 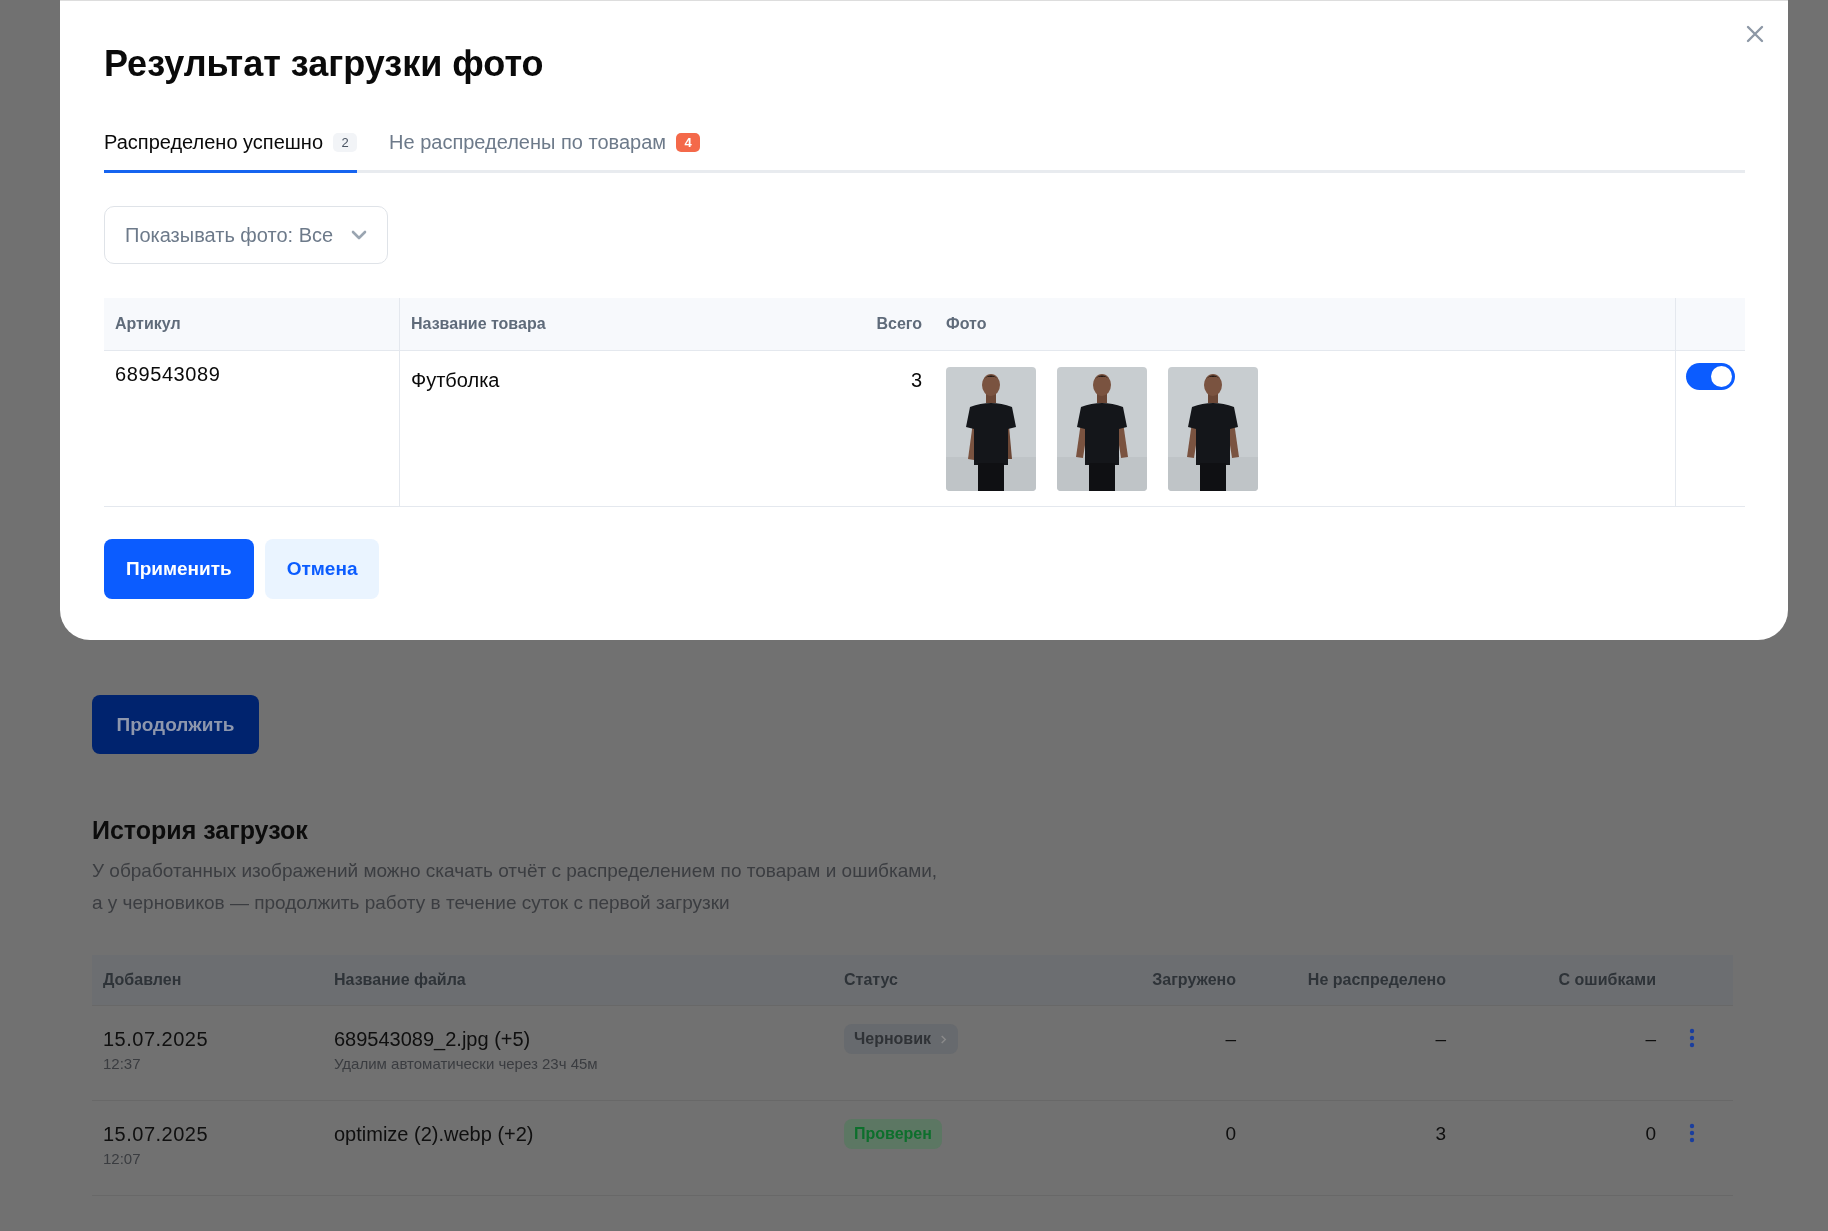 I want to click on status-tag: Проверен, so click(x=893, y=1134).